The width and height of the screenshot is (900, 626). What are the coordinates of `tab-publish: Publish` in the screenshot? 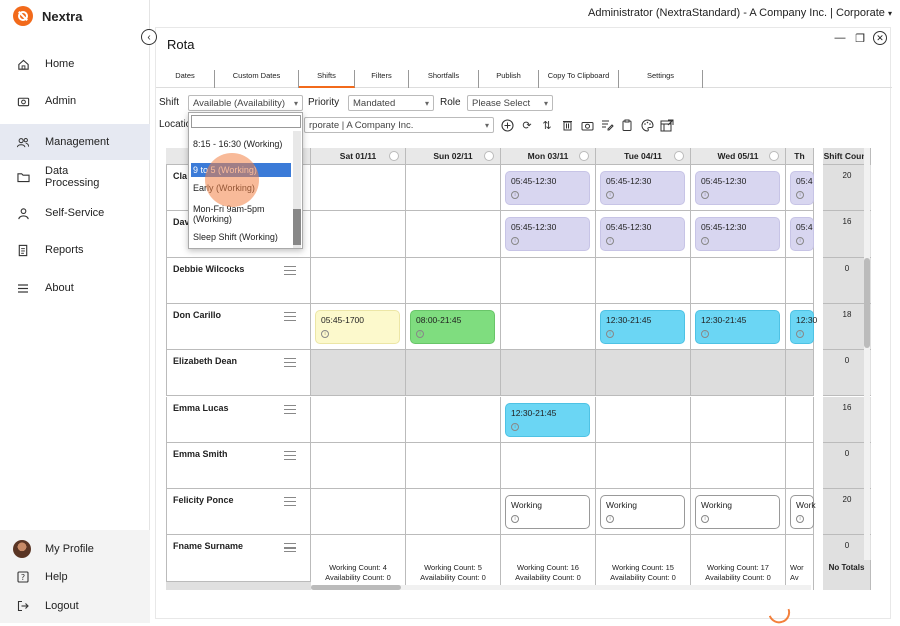 It's located at (509, 79).